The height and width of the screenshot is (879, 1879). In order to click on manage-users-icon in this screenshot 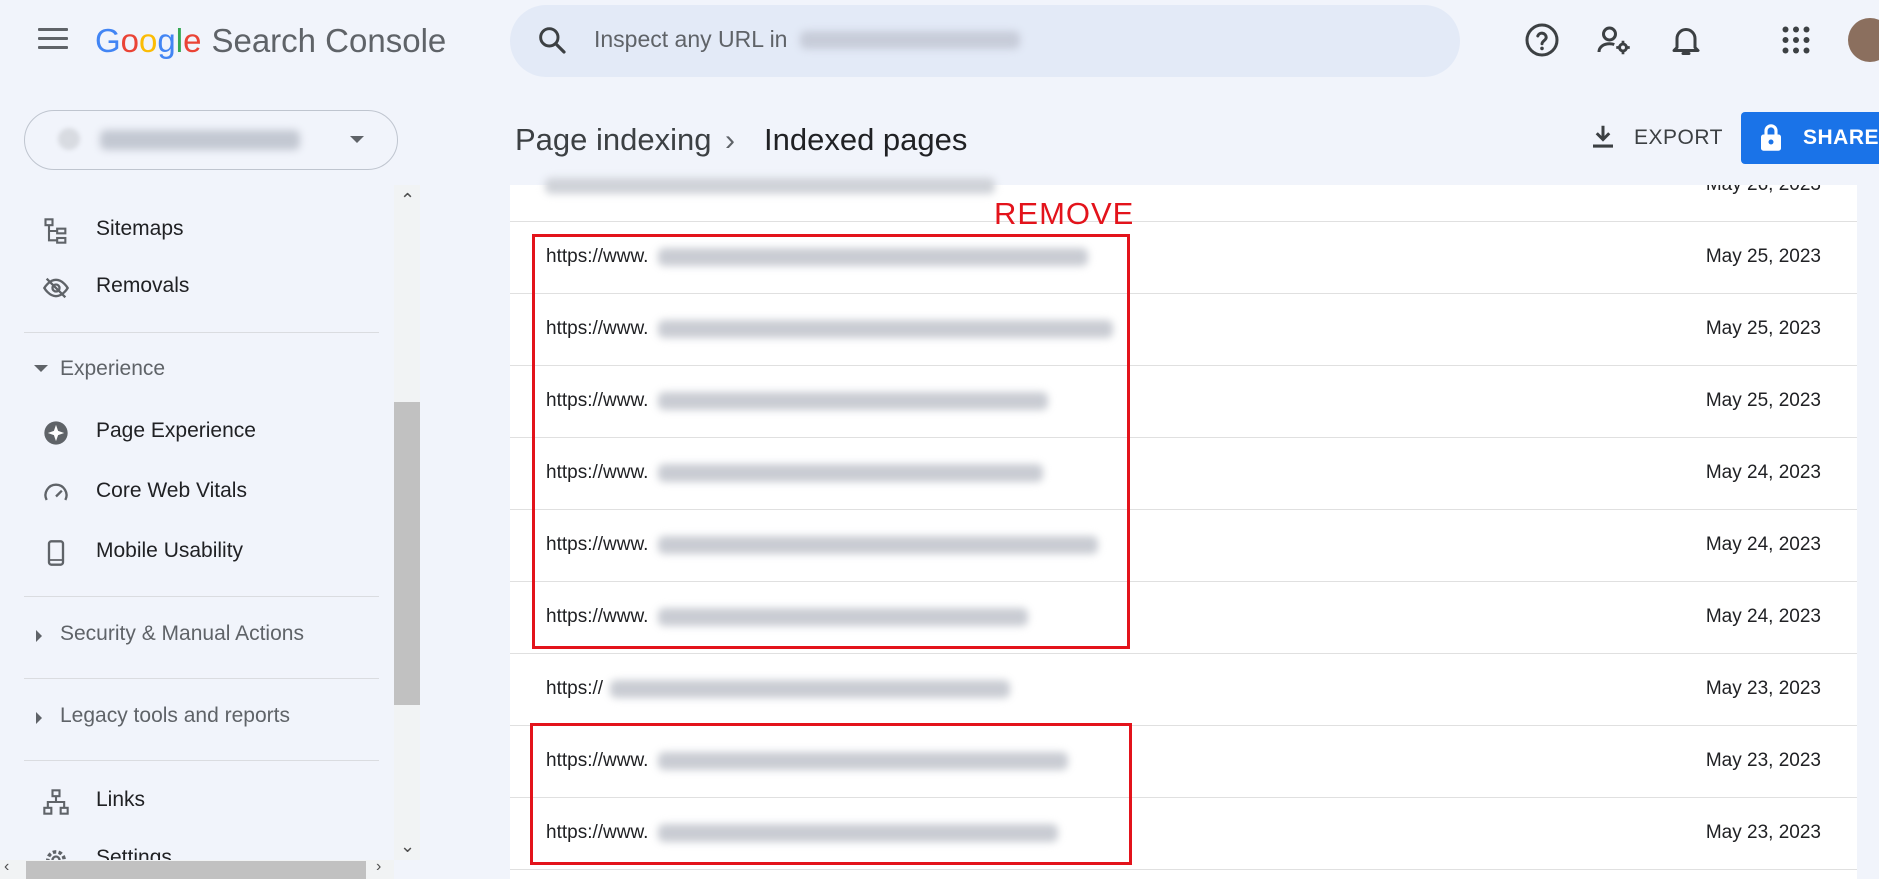, I will do `click(1614, 40)`.